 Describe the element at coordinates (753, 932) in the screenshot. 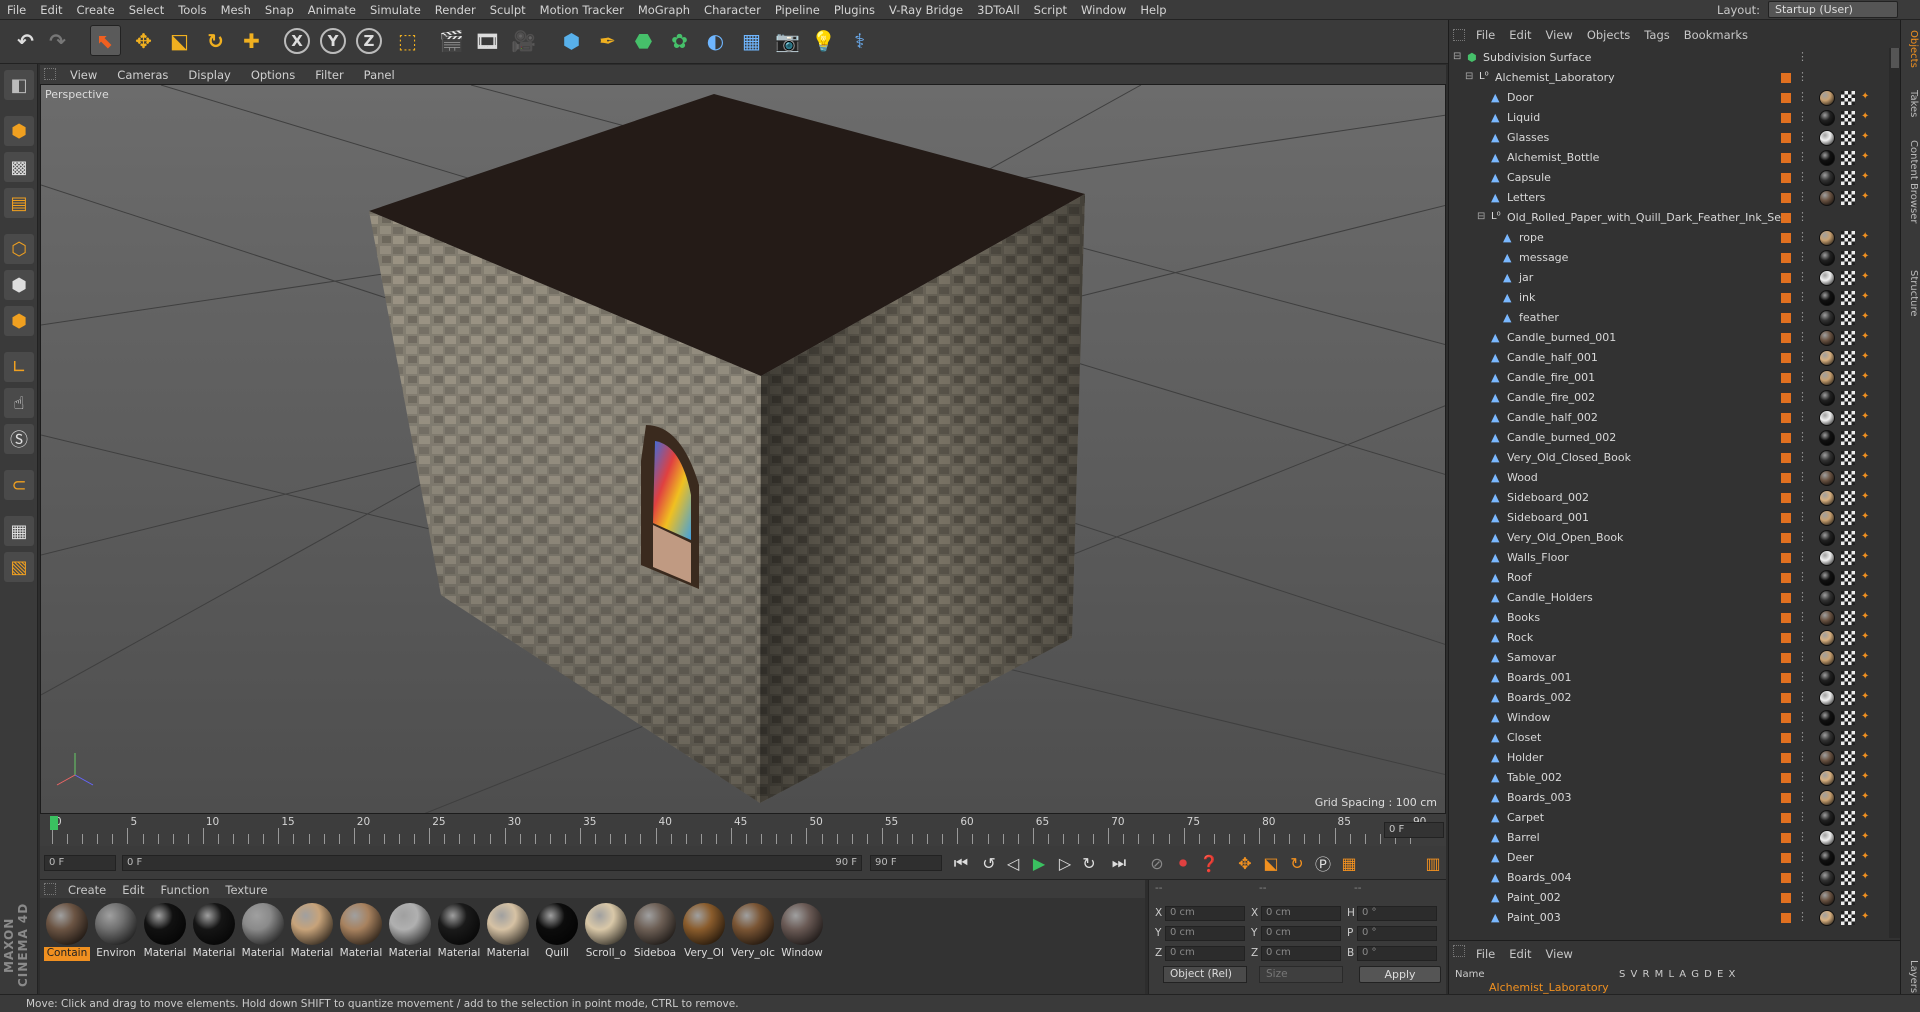

I see `material-swatch: Very_olc` at that location.